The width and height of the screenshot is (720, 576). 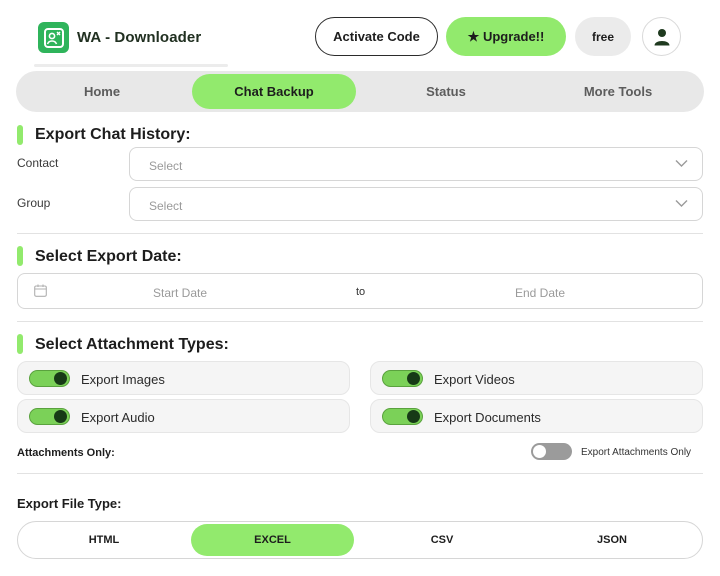 I want to click on attachment-types-title: Select Attachment Types:, so click(x=132, y=344).